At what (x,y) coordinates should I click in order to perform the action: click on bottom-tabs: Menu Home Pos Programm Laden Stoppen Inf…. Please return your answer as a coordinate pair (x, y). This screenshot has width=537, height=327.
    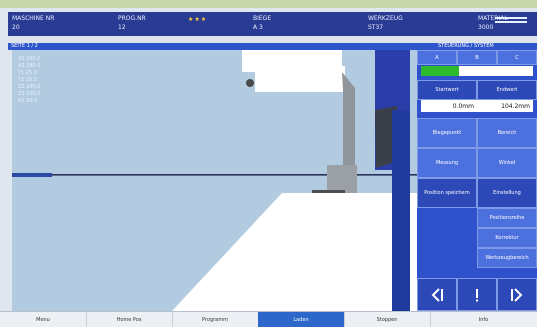
    Looking at the image, I should click on (268, 319).